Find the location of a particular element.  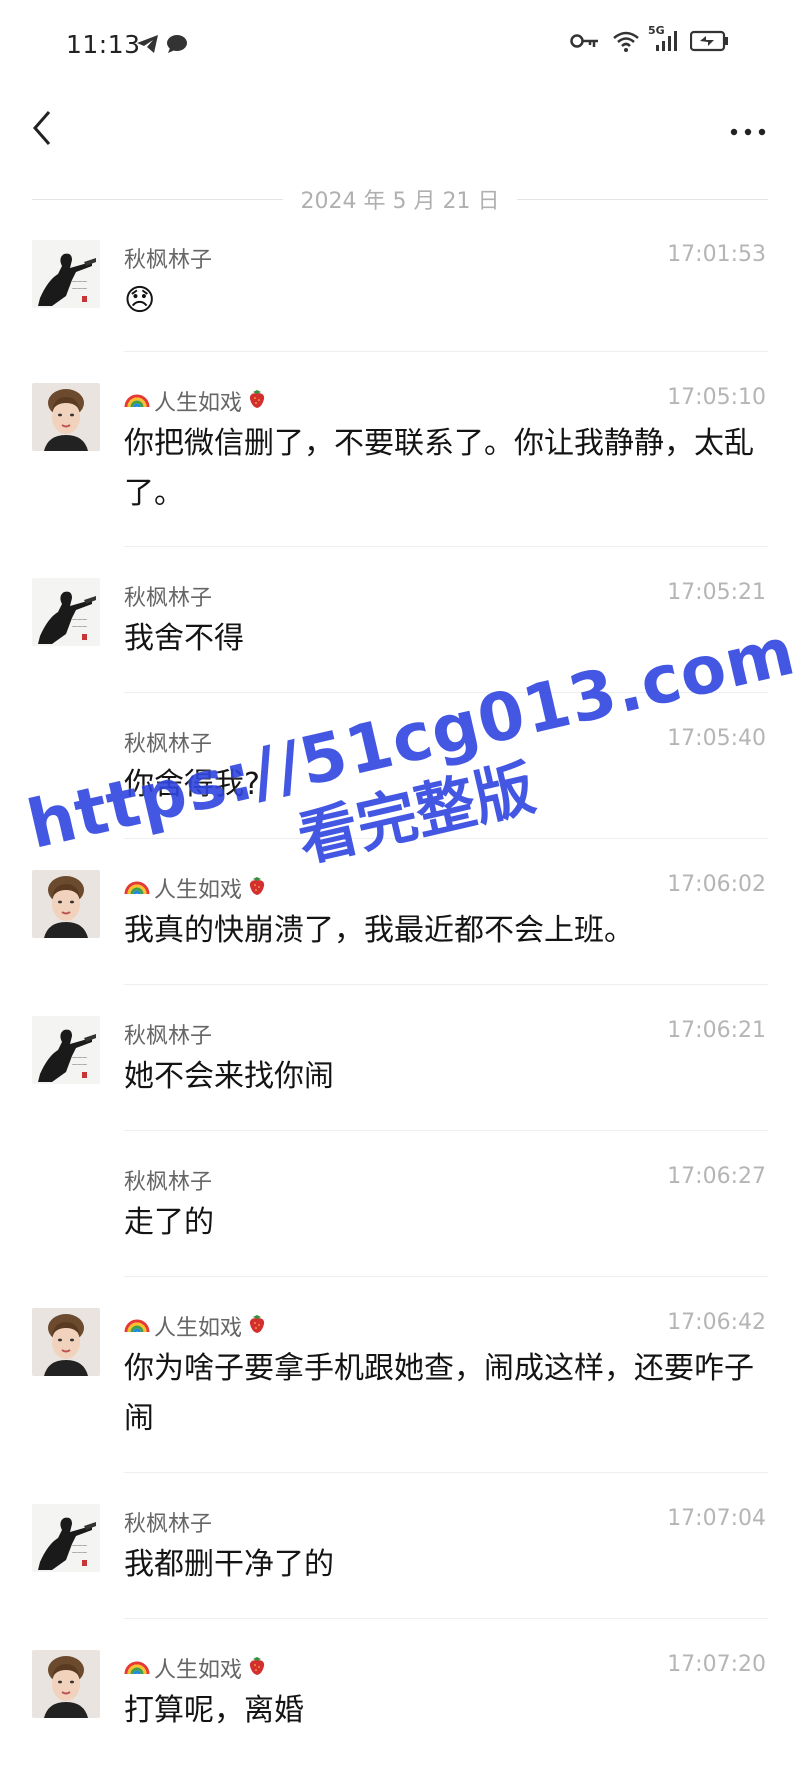

message-text: 我真的快崩溃了，我最近都不会上班。 is located at coordinates (379, 930).